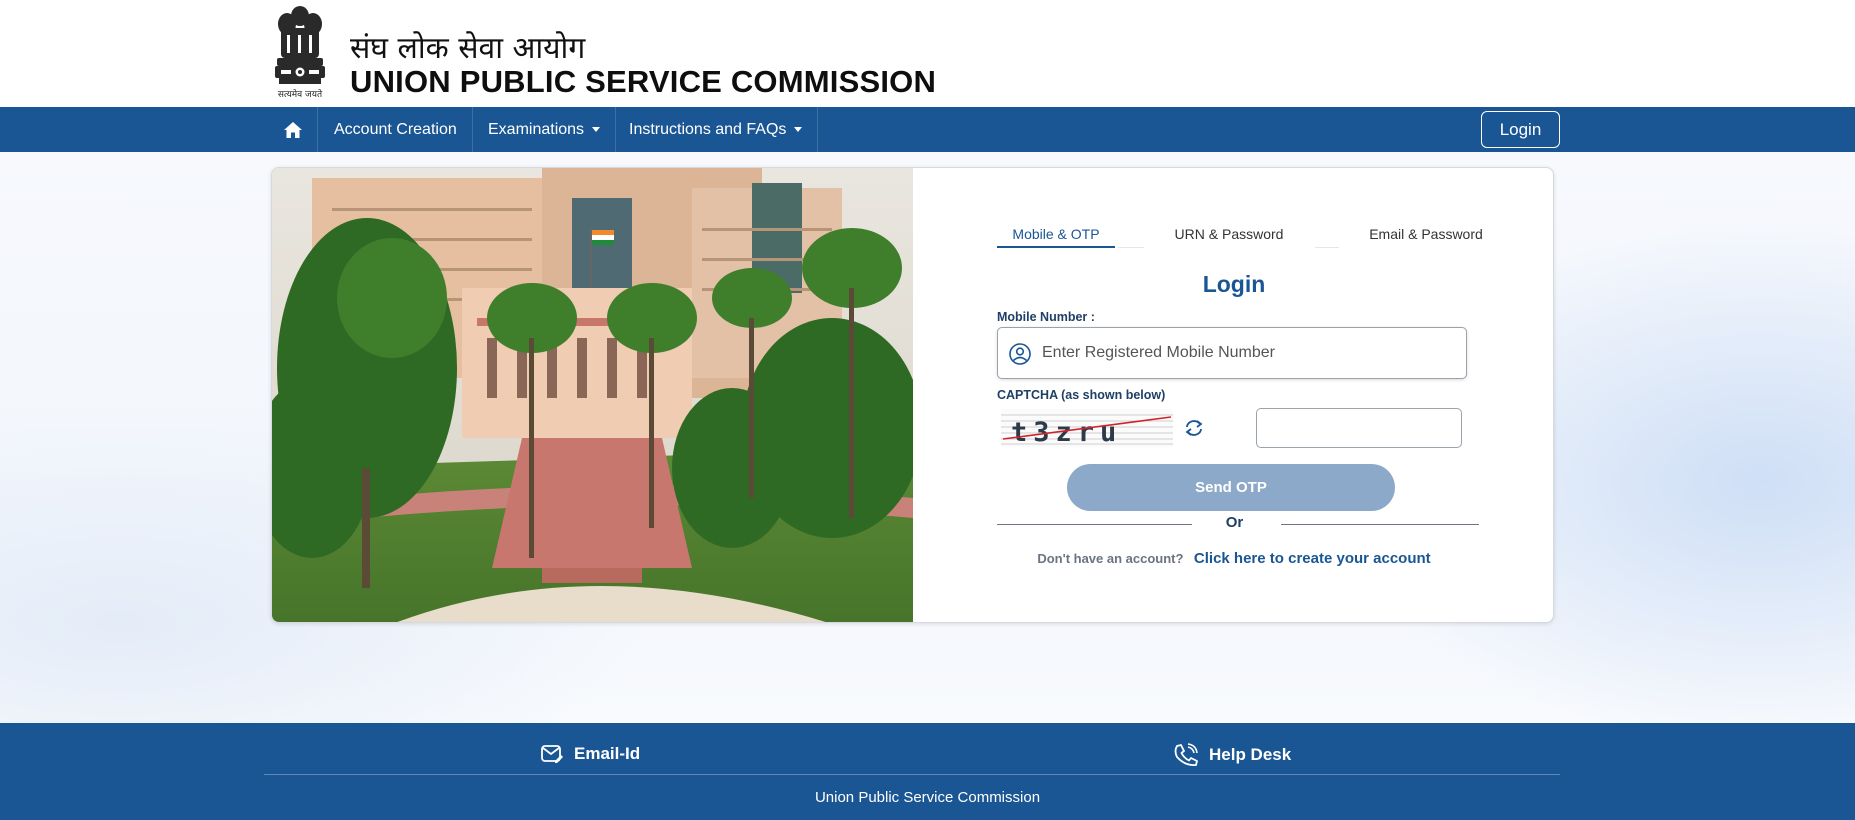  I want to click on tab-mobile-otp: Mobile & OTP, so click(1056, 237).